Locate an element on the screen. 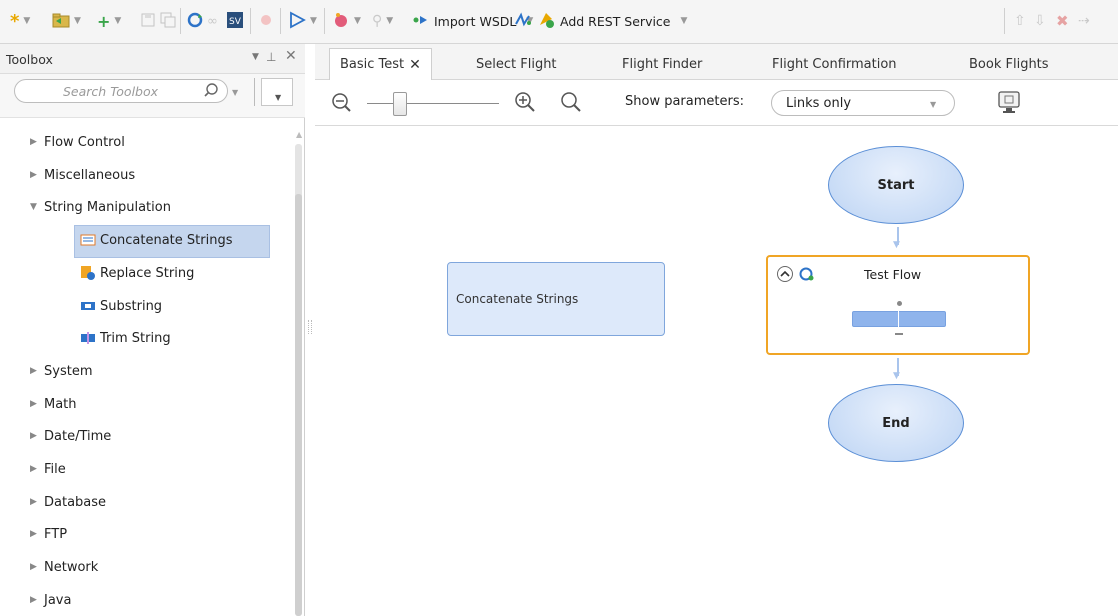 This screenshot has height=616, width=1118. toolbox-item-label: Network is located at coordinates (71, 567).